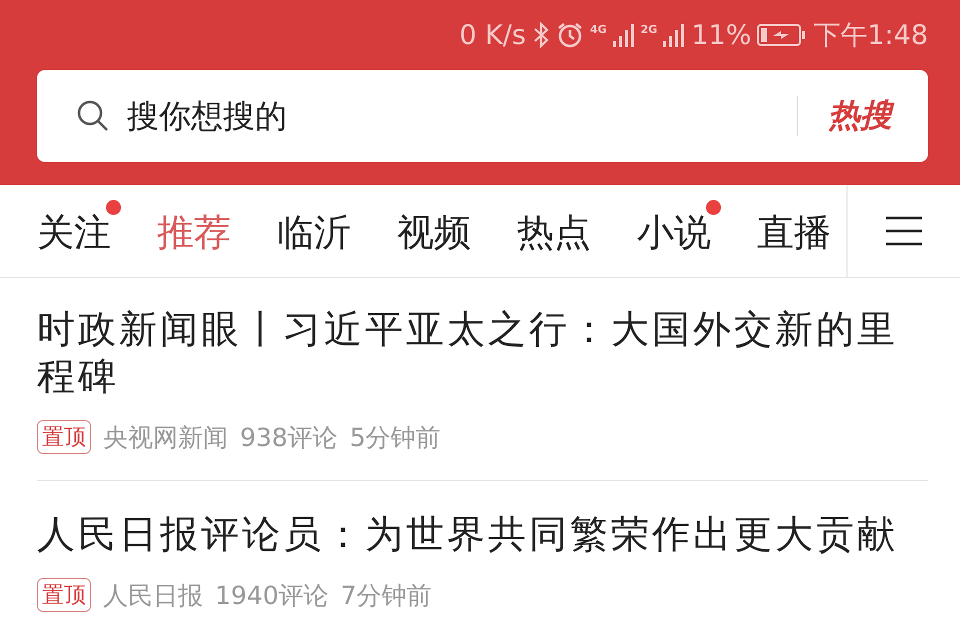 The image size is (960, 624). I want to click on channel-tab: 关注, so click(79, 231).